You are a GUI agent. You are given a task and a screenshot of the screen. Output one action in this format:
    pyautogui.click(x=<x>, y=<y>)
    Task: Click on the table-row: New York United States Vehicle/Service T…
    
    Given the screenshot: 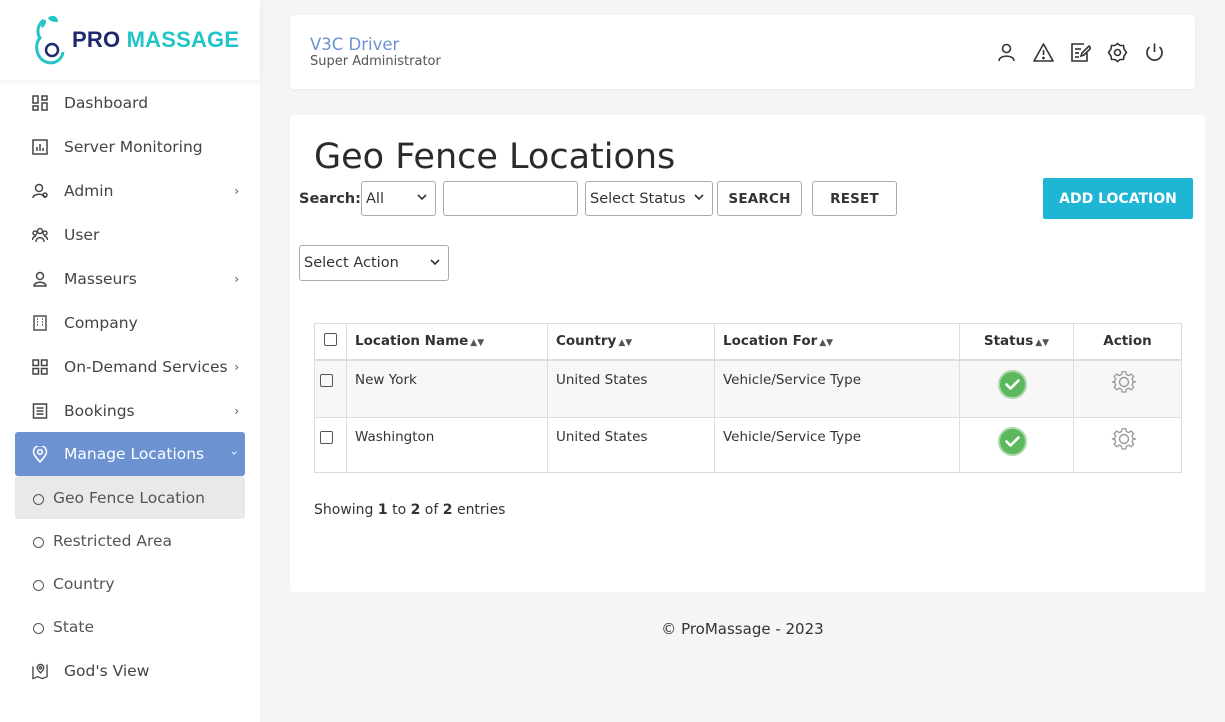 What is the action you would take?
    pyautogui.click(x=748, y=388)
    